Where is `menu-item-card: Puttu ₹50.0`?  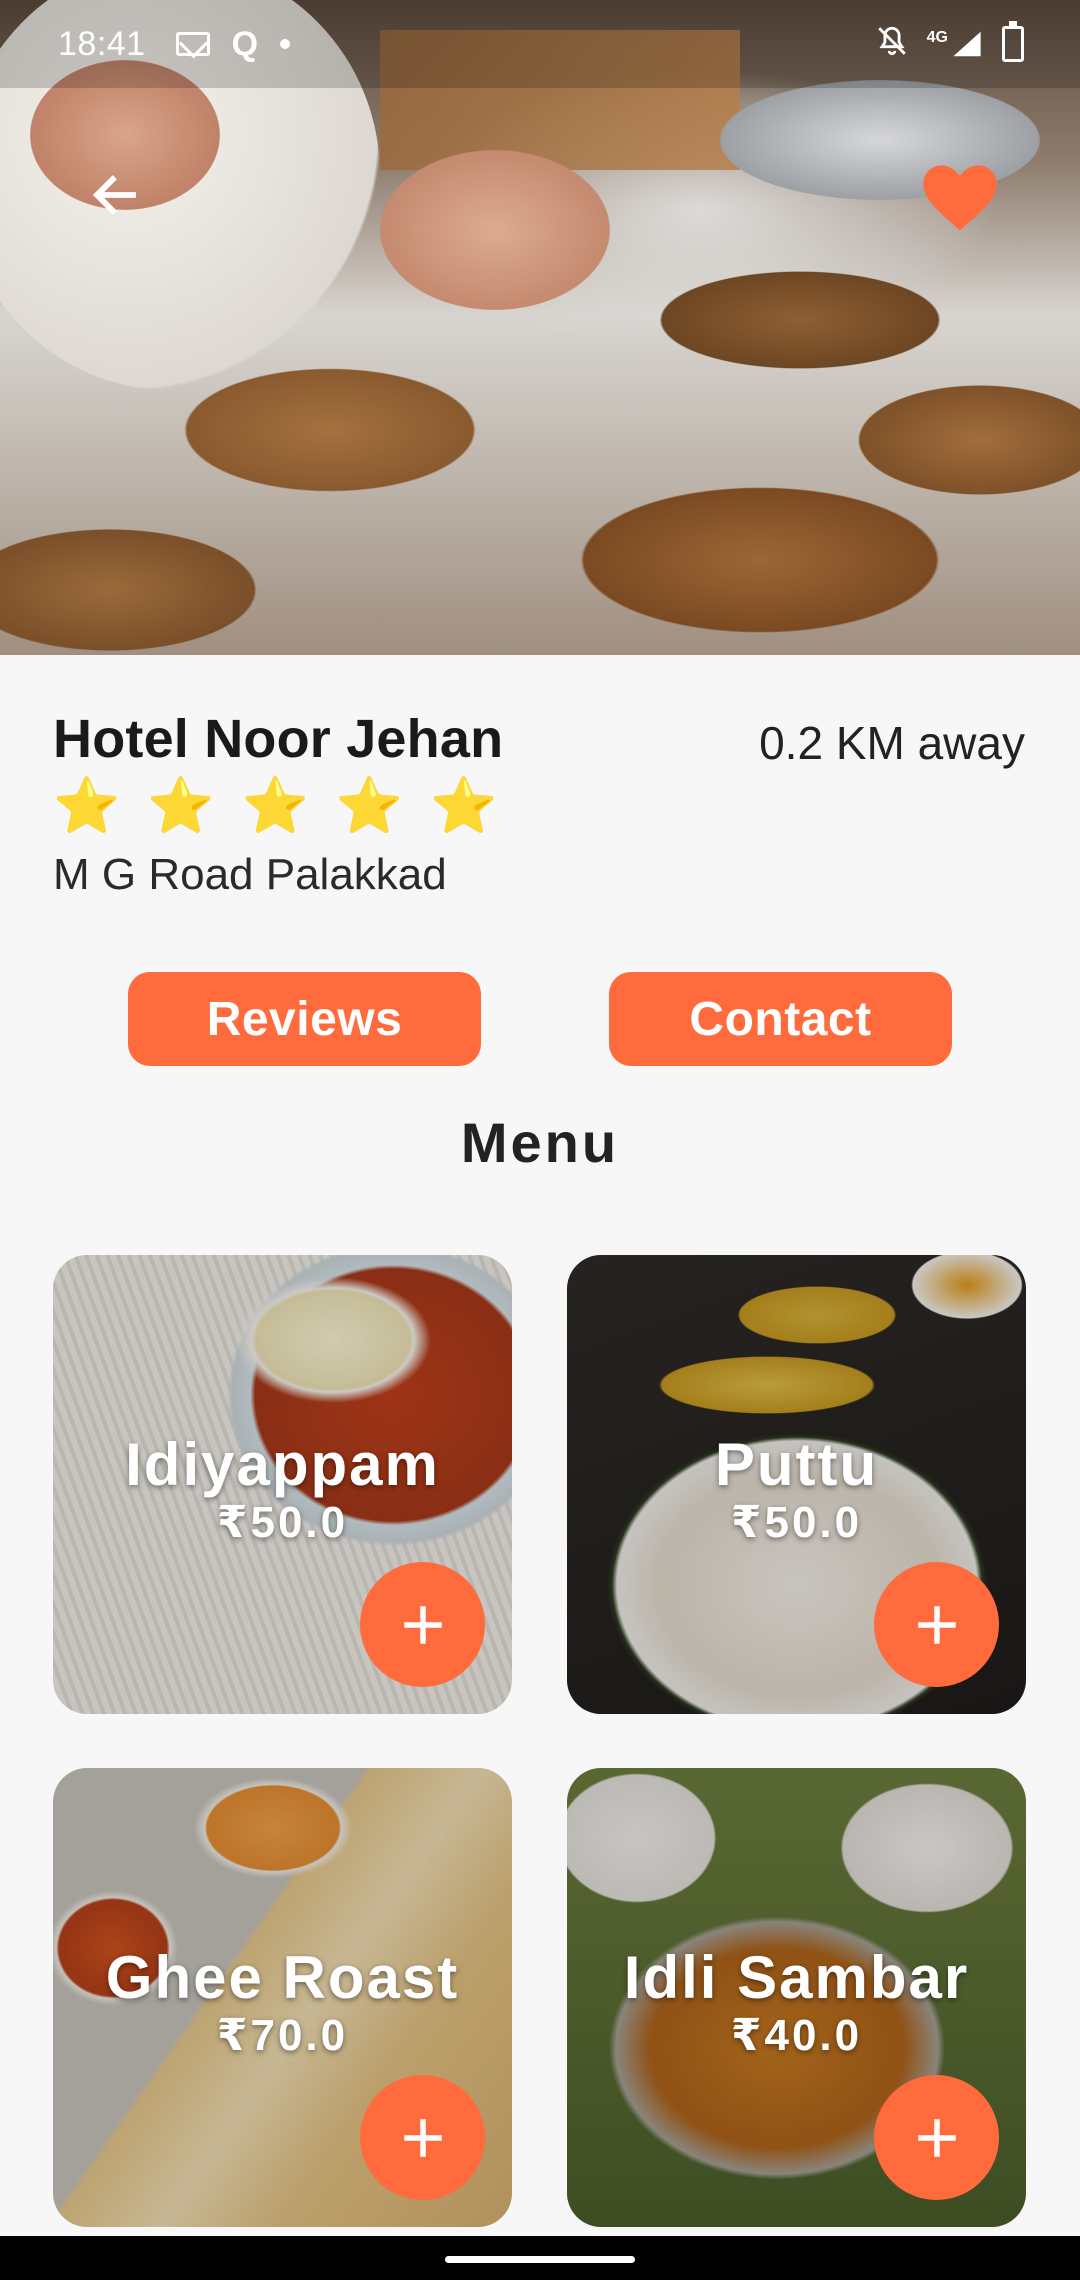 menu-item-card: Puttu ₹50.0 is located at coordinates (796, 1484).